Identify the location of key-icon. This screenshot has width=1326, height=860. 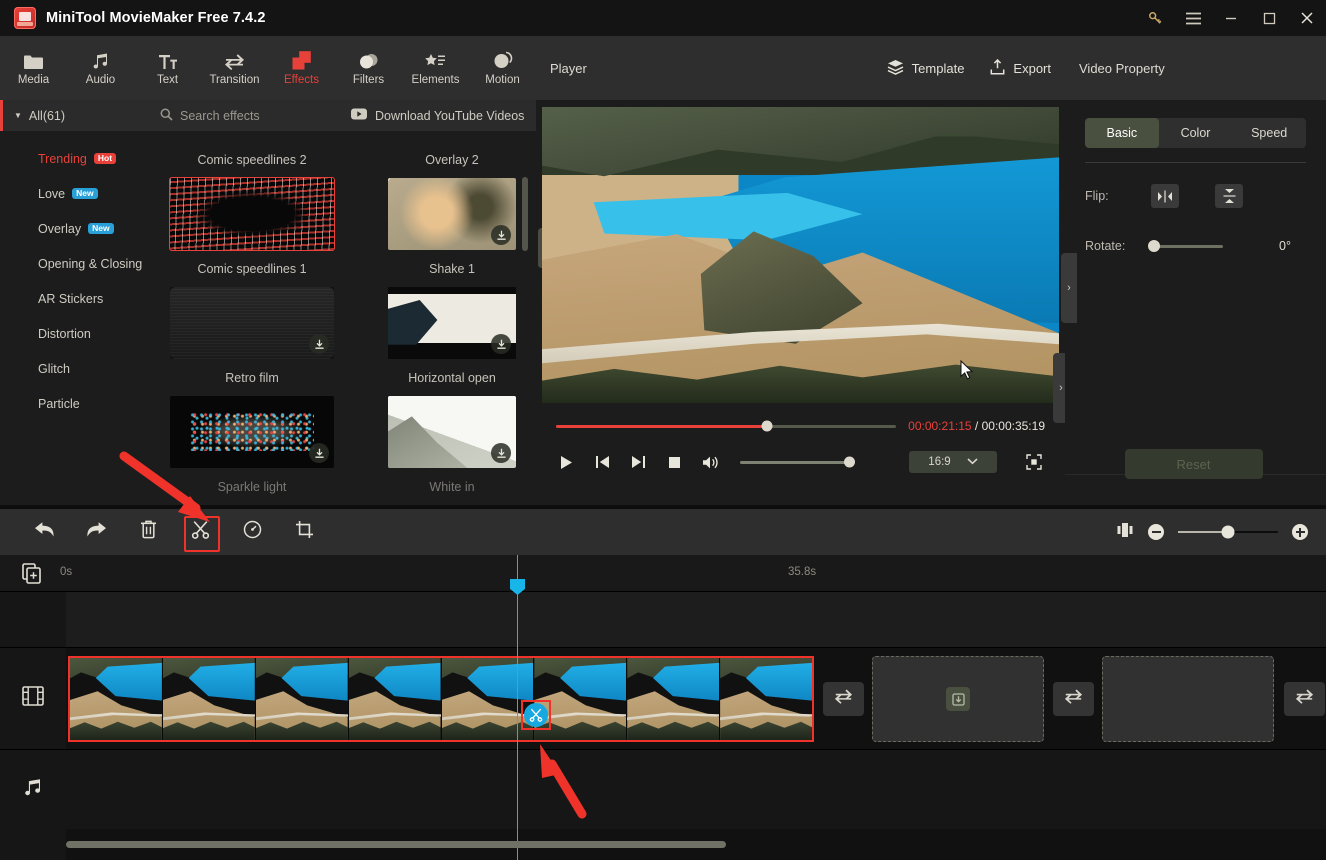
(1155, 18).